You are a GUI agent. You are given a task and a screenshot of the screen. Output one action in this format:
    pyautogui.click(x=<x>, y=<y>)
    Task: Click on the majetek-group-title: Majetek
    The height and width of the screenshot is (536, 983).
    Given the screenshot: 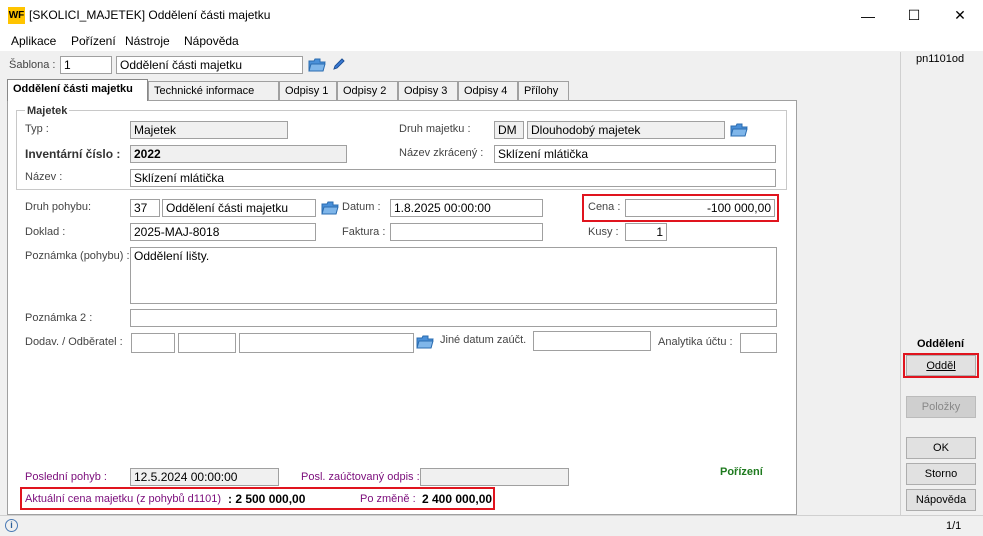 What is the action you would take?
    pyautogui.click(x=47, y=111)
    